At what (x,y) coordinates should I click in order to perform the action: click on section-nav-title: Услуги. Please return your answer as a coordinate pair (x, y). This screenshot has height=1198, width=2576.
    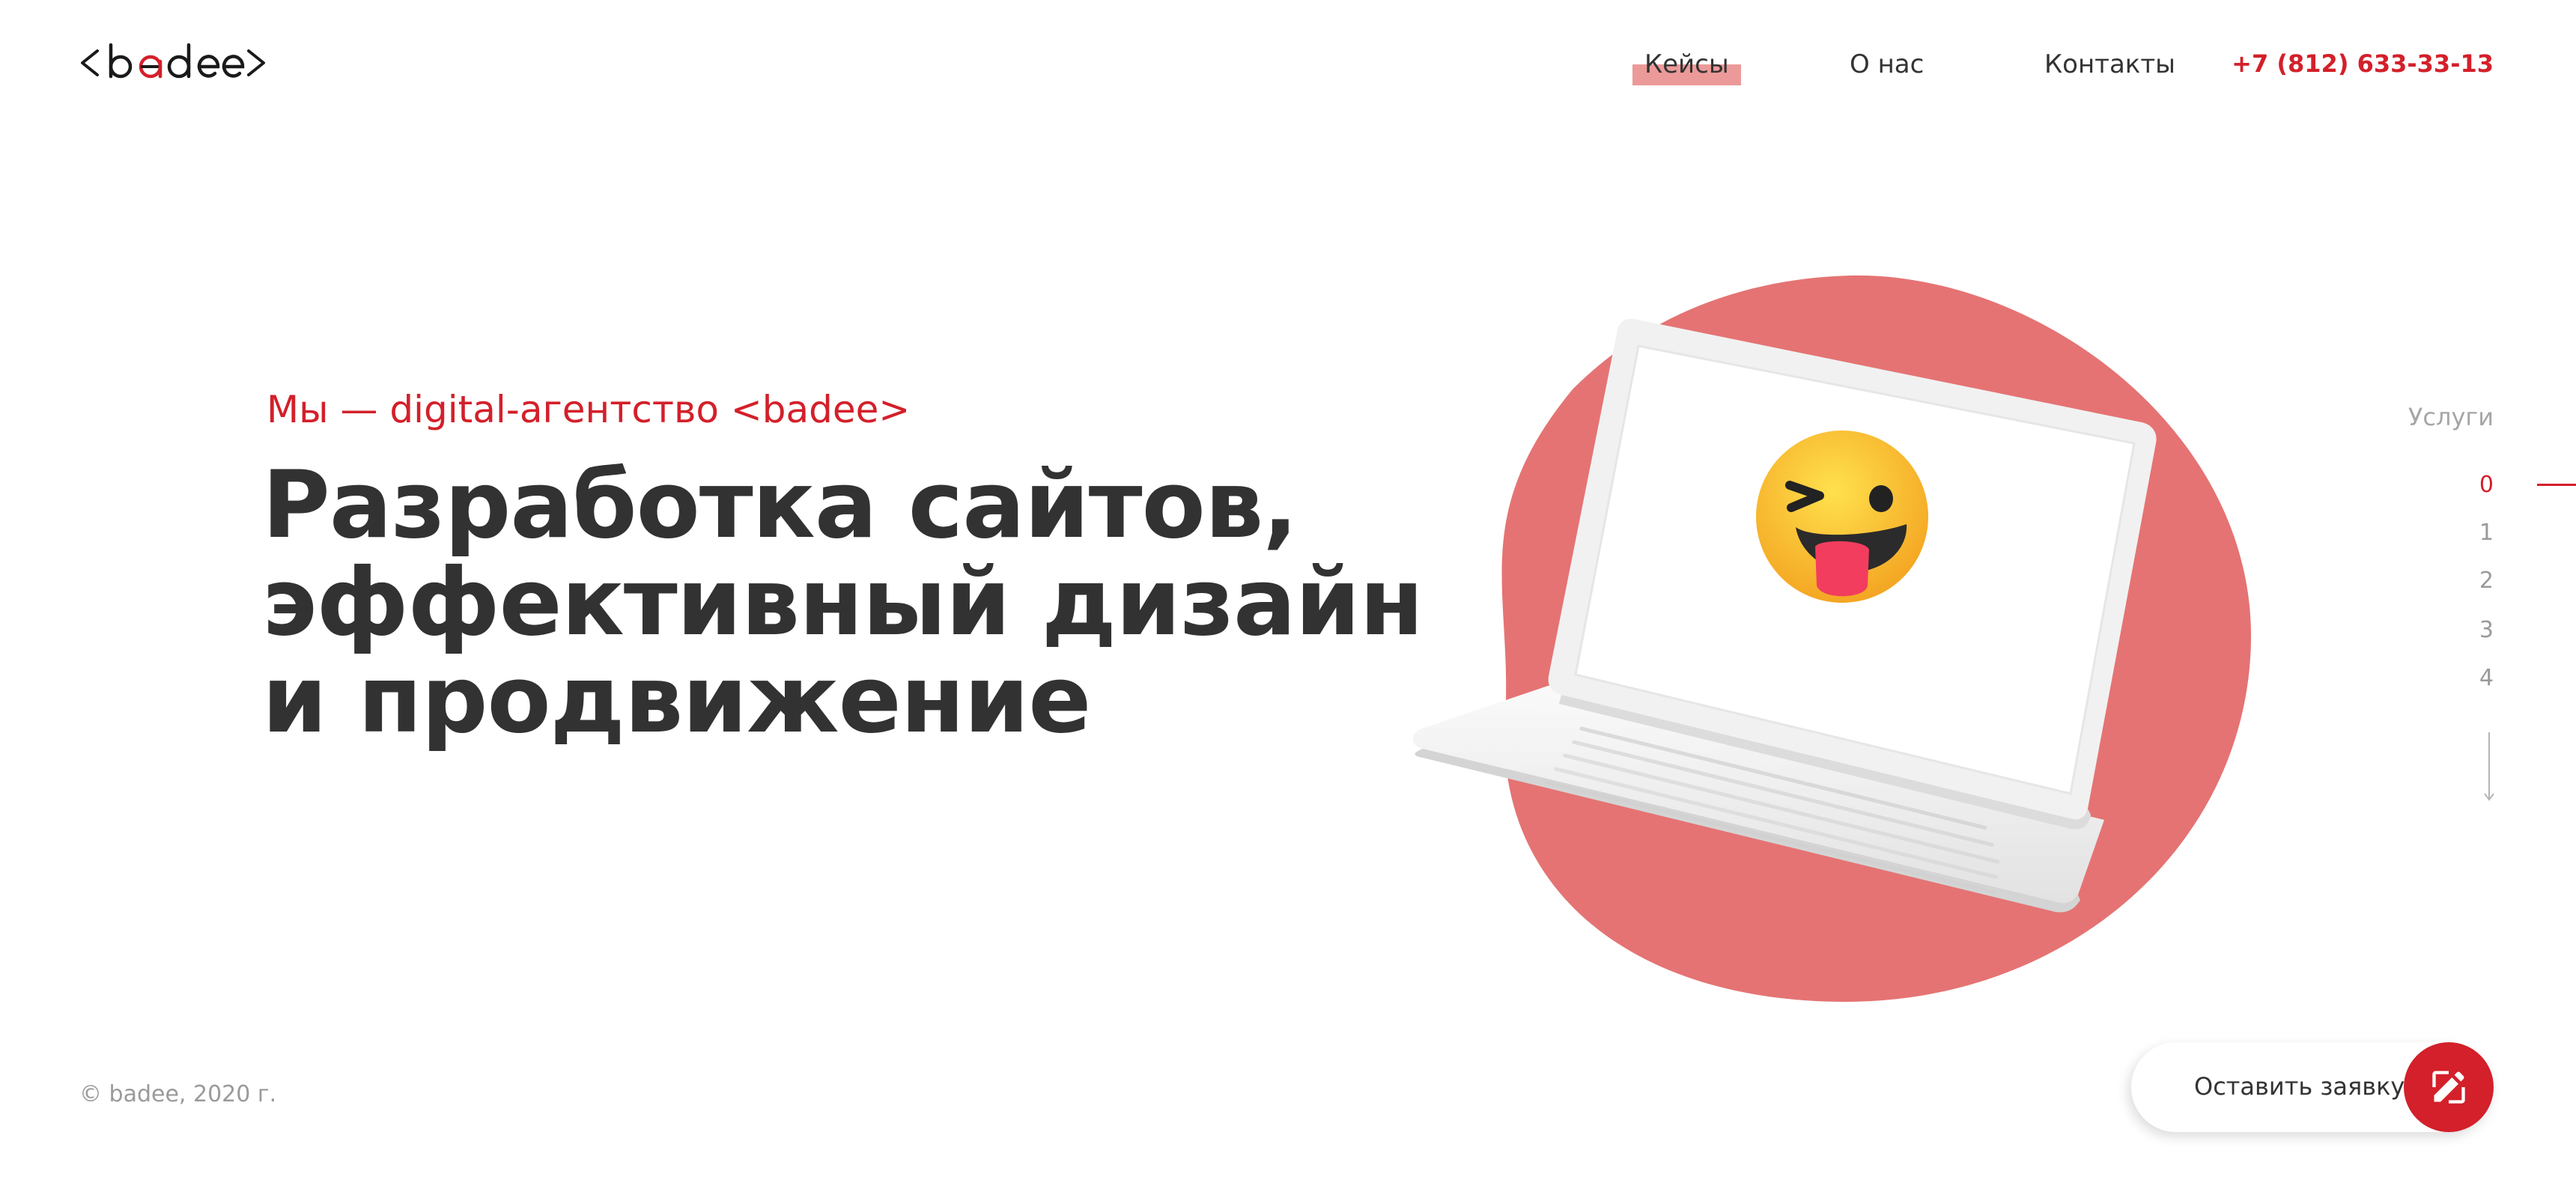
    Looking at the image, I should click on (2451, 417).